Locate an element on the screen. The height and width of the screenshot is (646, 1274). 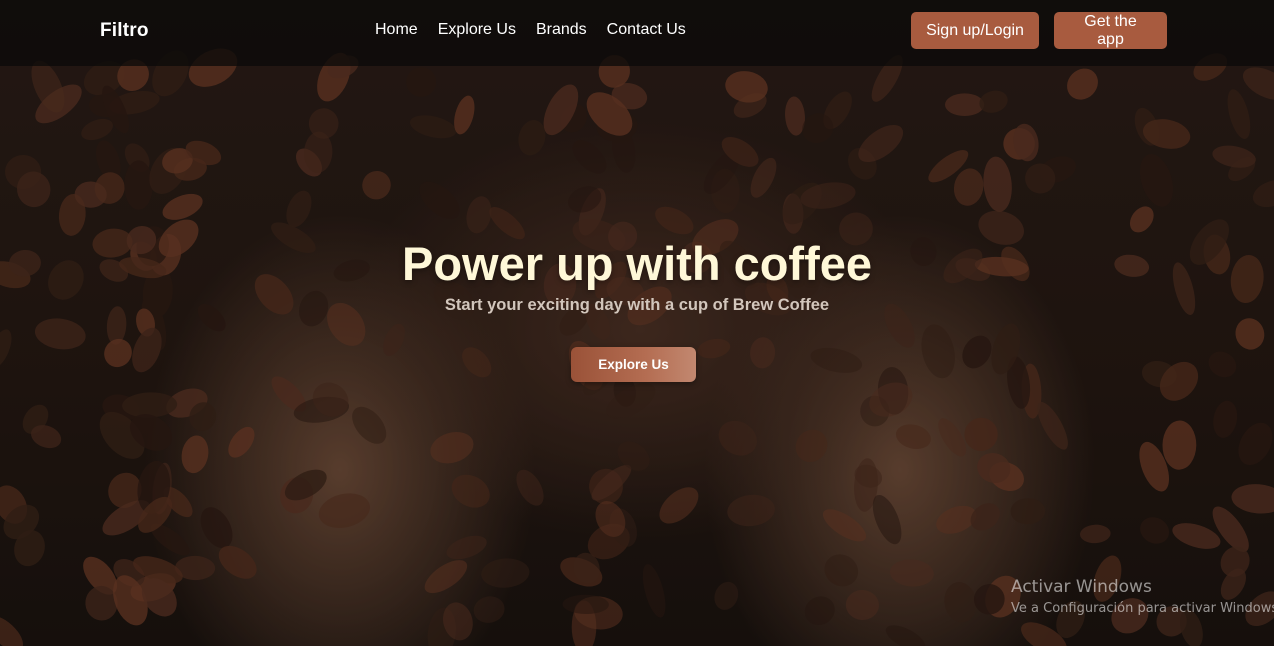
get-the-app-button: Get the app is located at coordinates (1110, 30).